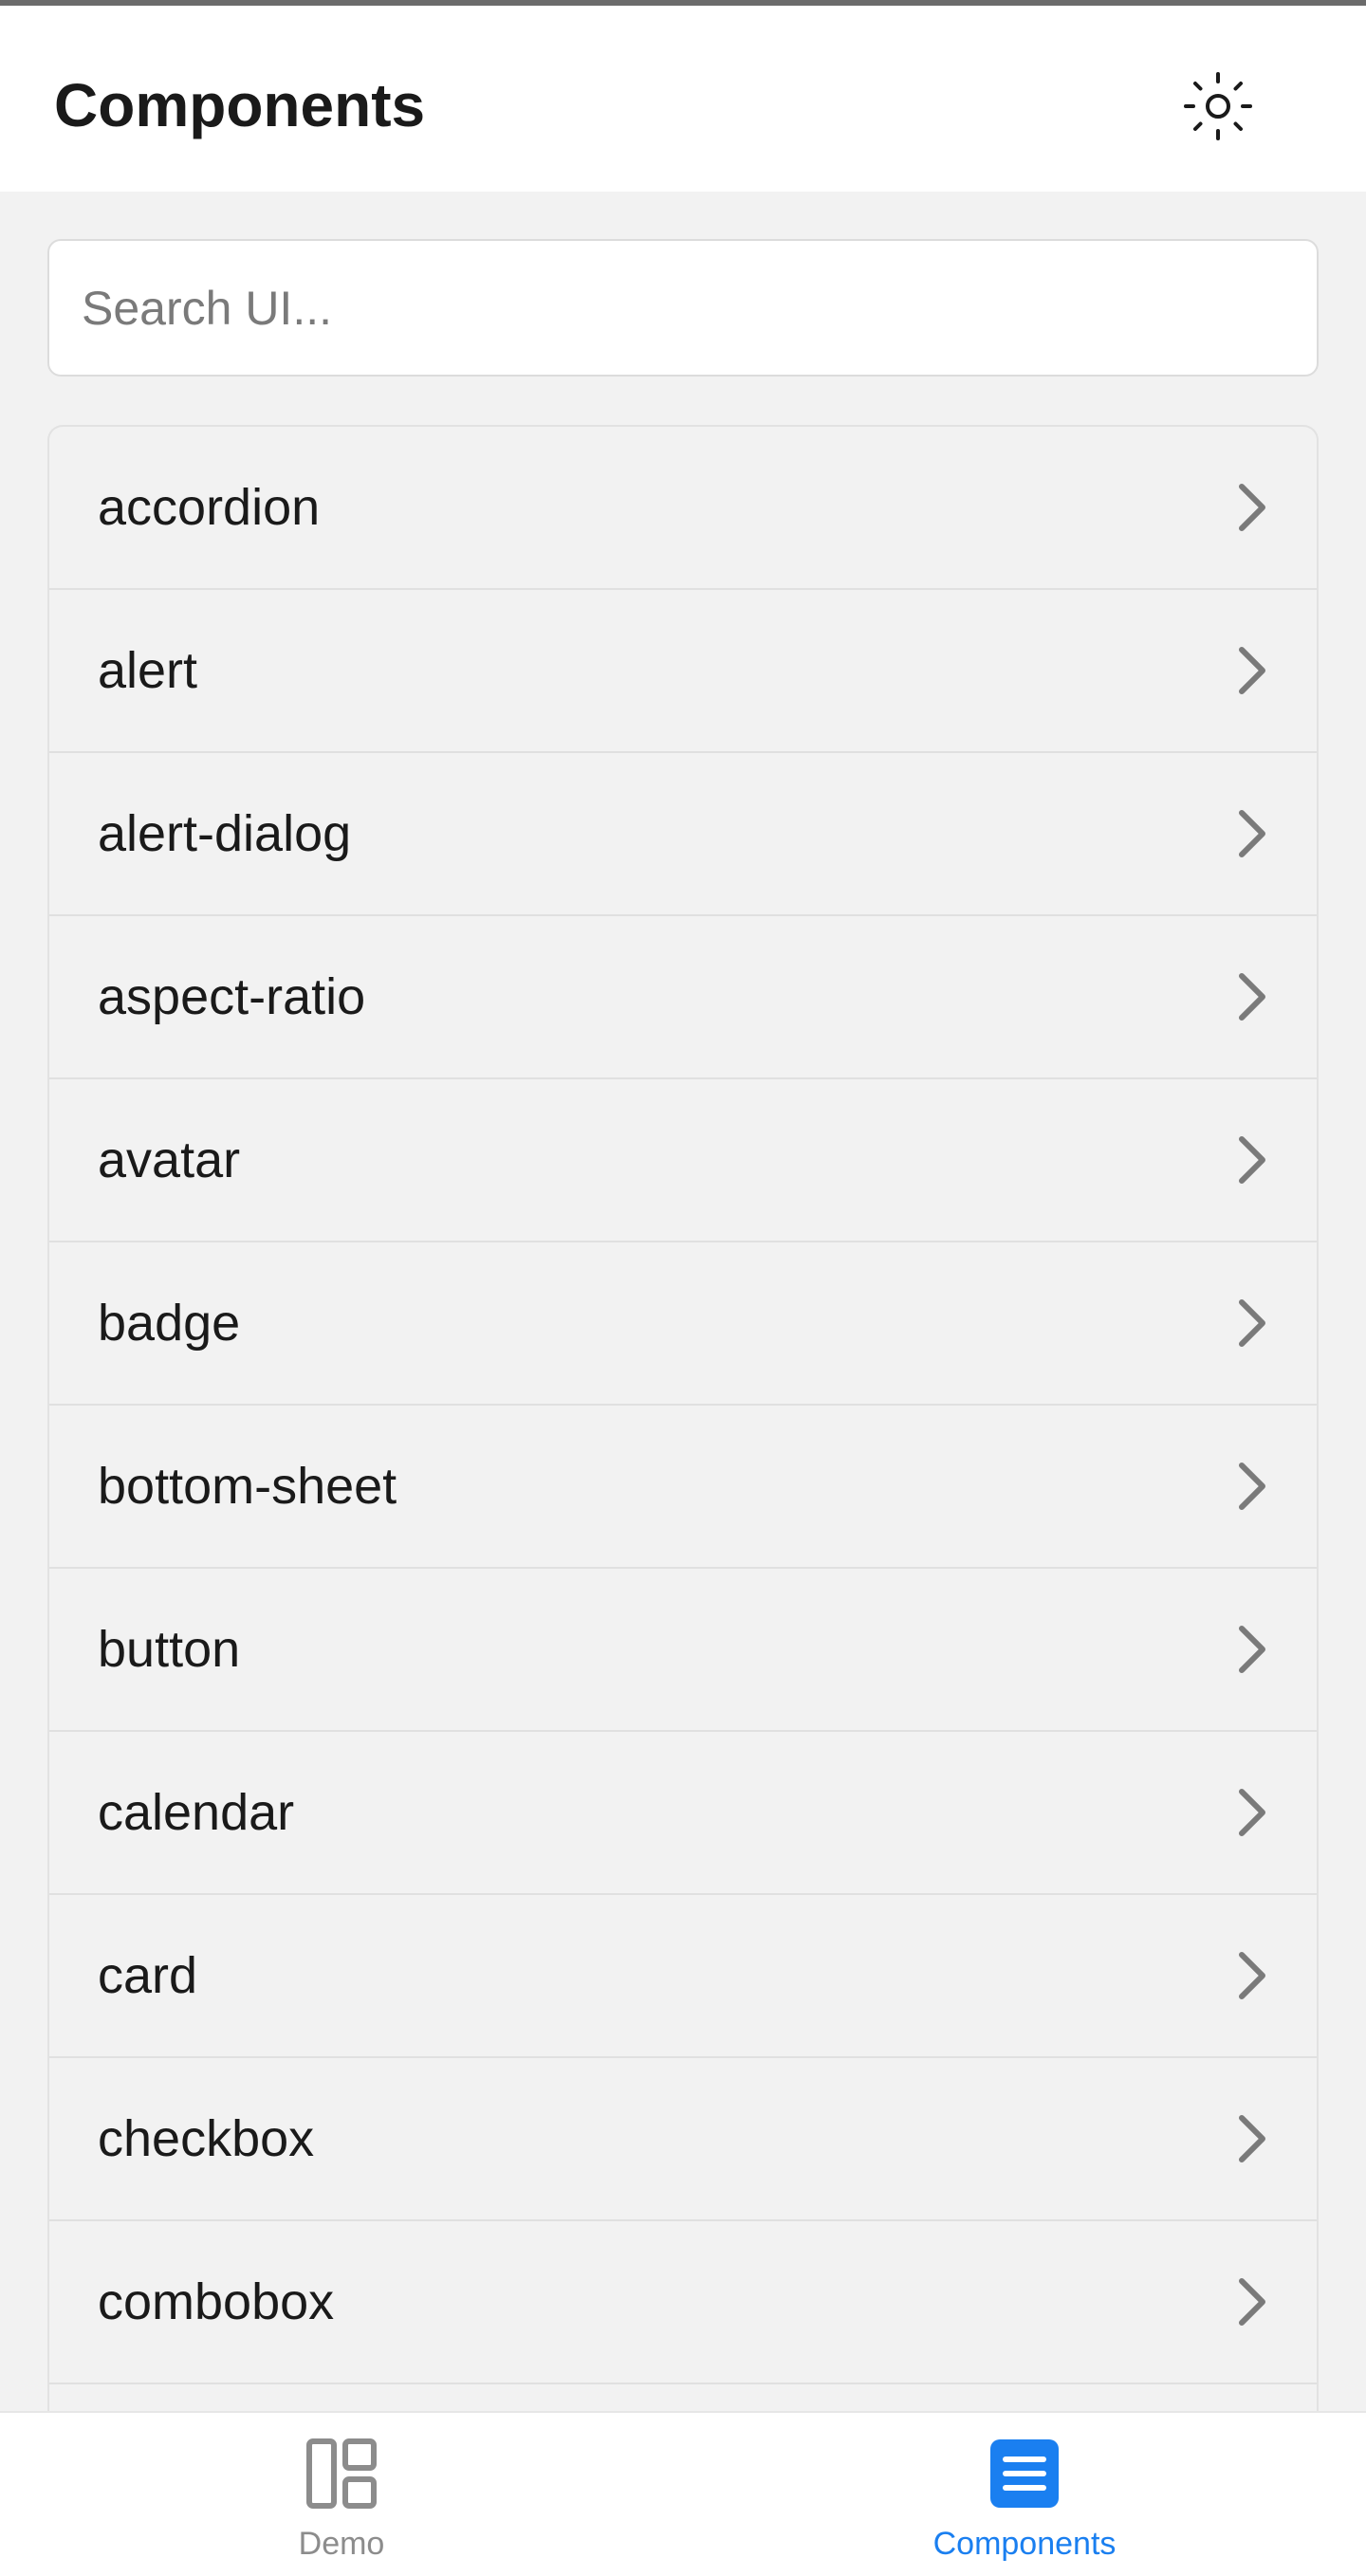 Image resolution: width=1366 pixels, height=2576 pixels. What do you see at coordinates (341, 2474) in the screenshot?
I see `layout-icon` at bounding box center [341, 2474].